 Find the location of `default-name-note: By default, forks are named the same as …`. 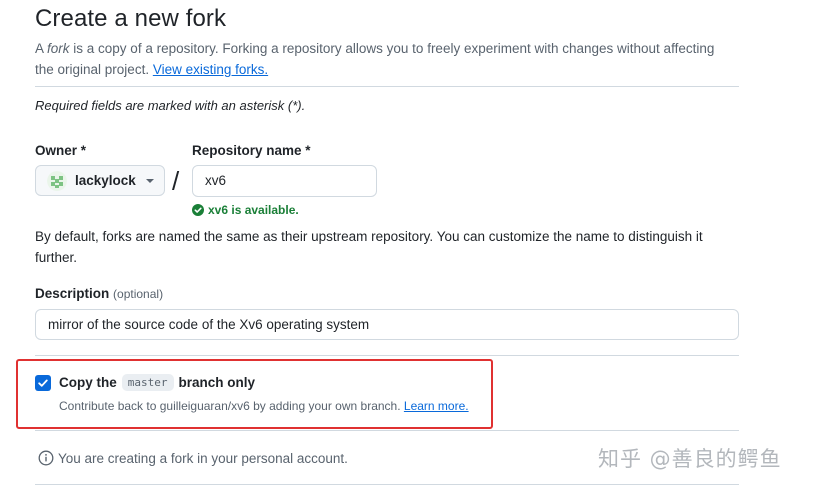

default-name-note: By default, forks are named the same as … is located at coordinates (369, 247).